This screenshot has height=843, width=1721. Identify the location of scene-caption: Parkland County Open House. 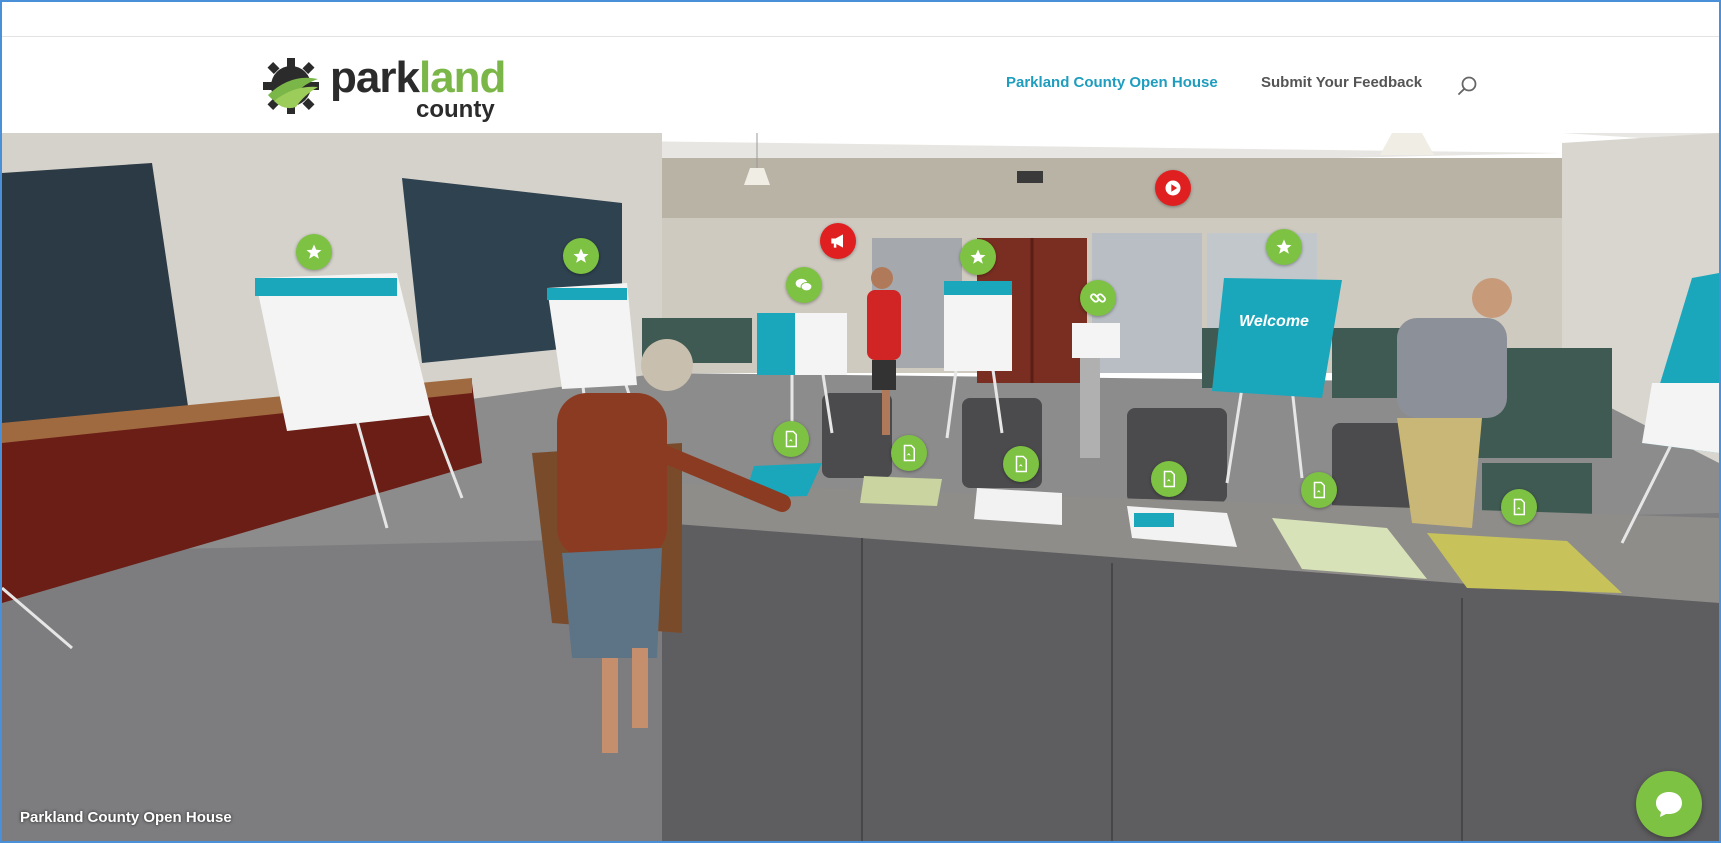
(126, 817).